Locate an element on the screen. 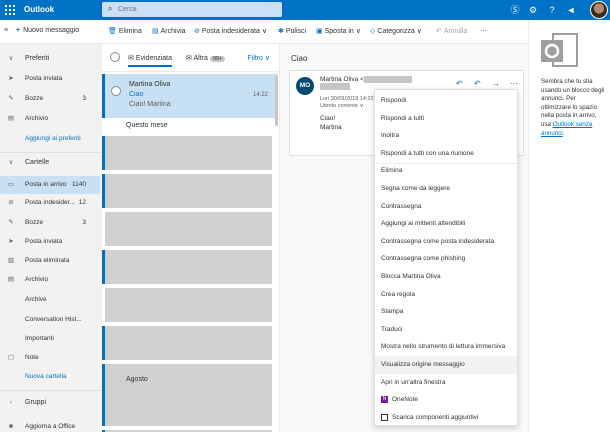 This screenshot has width=610, height=432. menu-view-source: Visualizza origine messaggio is located at coordinates (446, 365).